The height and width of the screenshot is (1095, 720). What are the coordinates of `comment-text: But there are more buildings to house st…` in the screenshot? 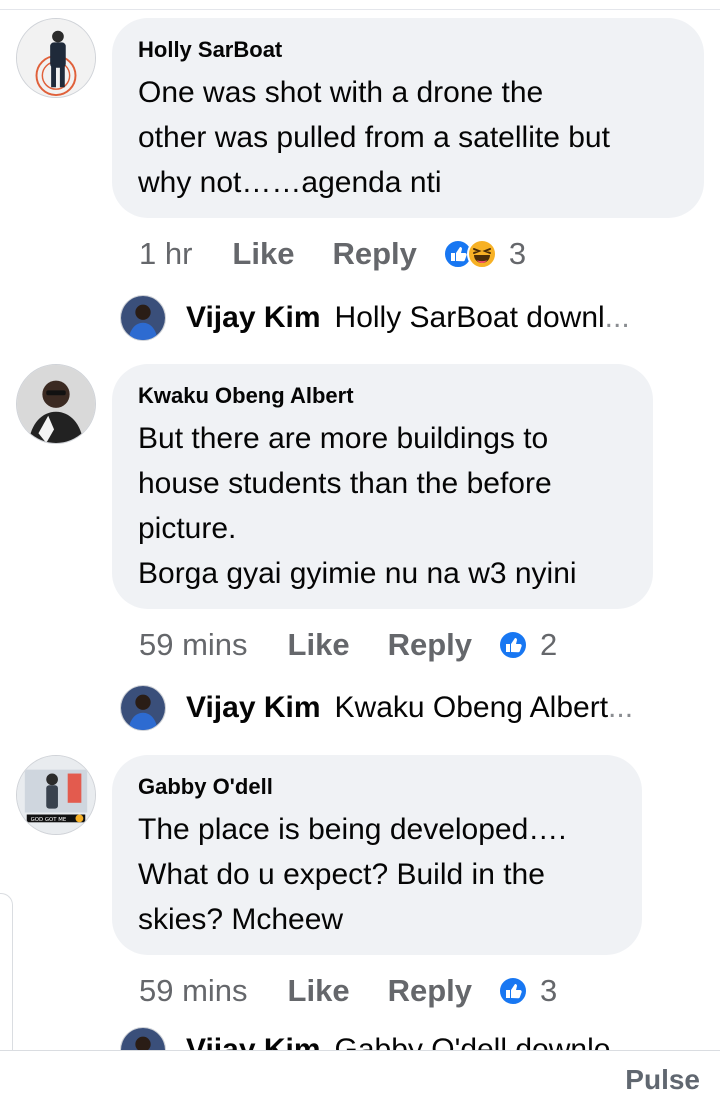 It's located at (357, 506).